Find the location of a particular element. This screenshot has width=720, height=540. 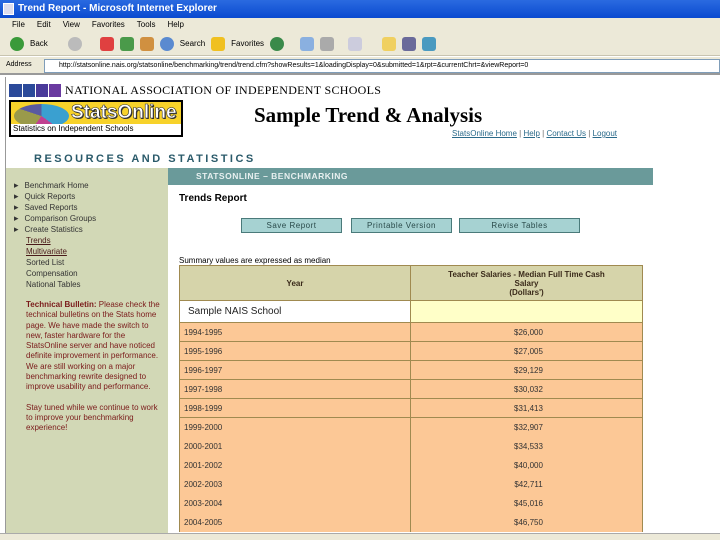

col-salary-line3: (Dollars') is located at coordinates (526, 292).